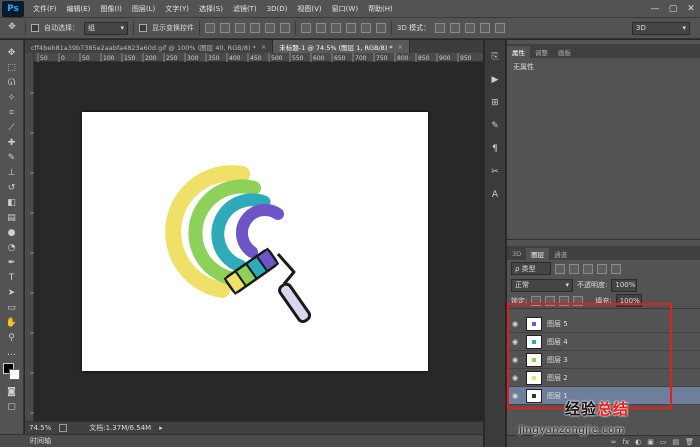 This screenshot has height=447, width=700. I want to click on align-vcenter-button, so click(225, 28).